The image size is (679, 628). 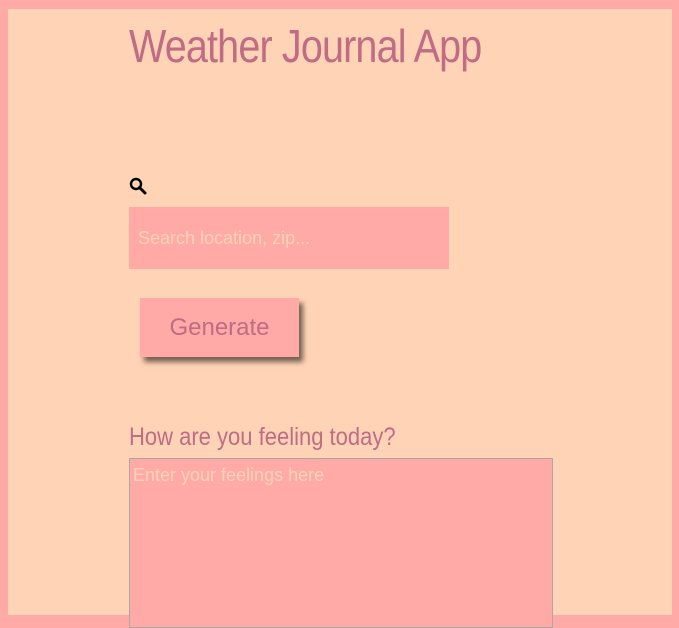 I want to click on search-input, so click(x=289, y=238).